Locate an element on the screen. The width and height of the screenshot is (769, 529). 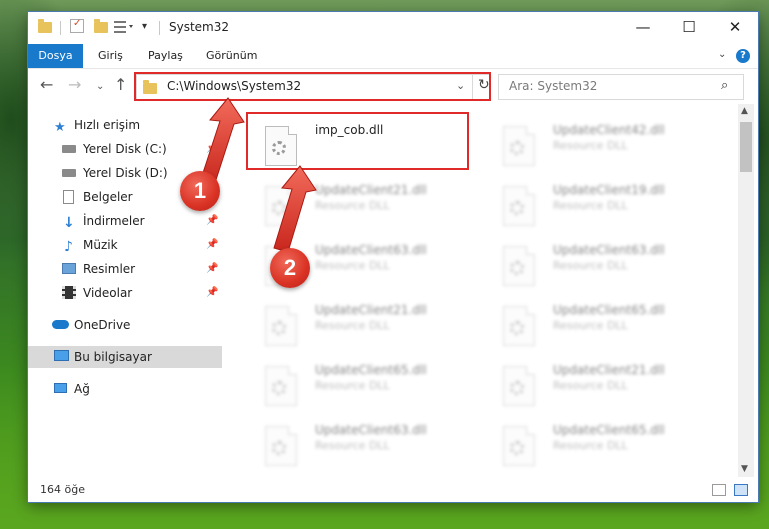
step-badge-2: 2 is located at coordinates (290, 268).